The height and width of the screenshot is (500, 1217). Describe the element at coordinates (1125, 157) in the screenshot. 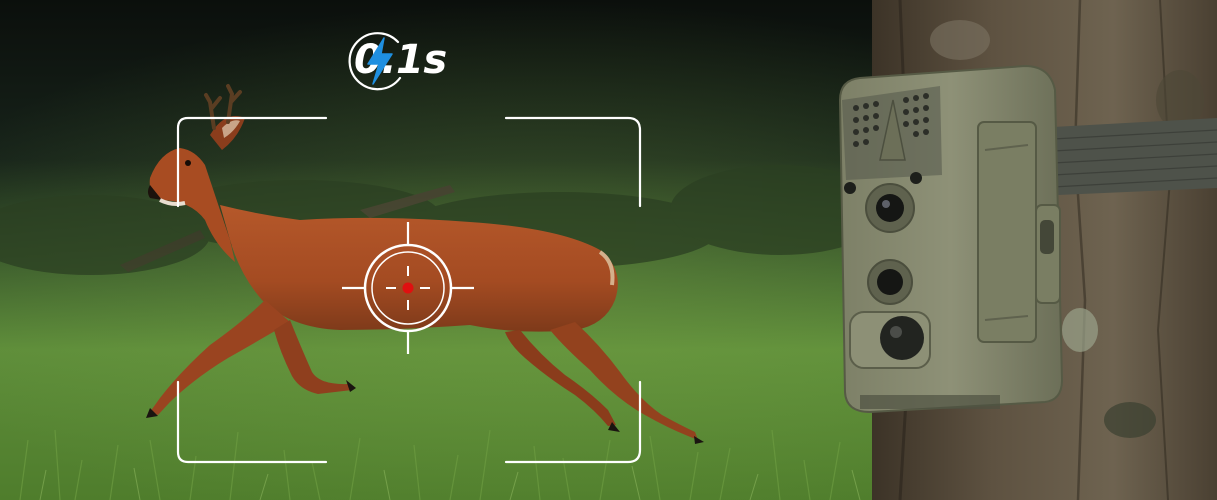

I see `mounting-strap` at that location.